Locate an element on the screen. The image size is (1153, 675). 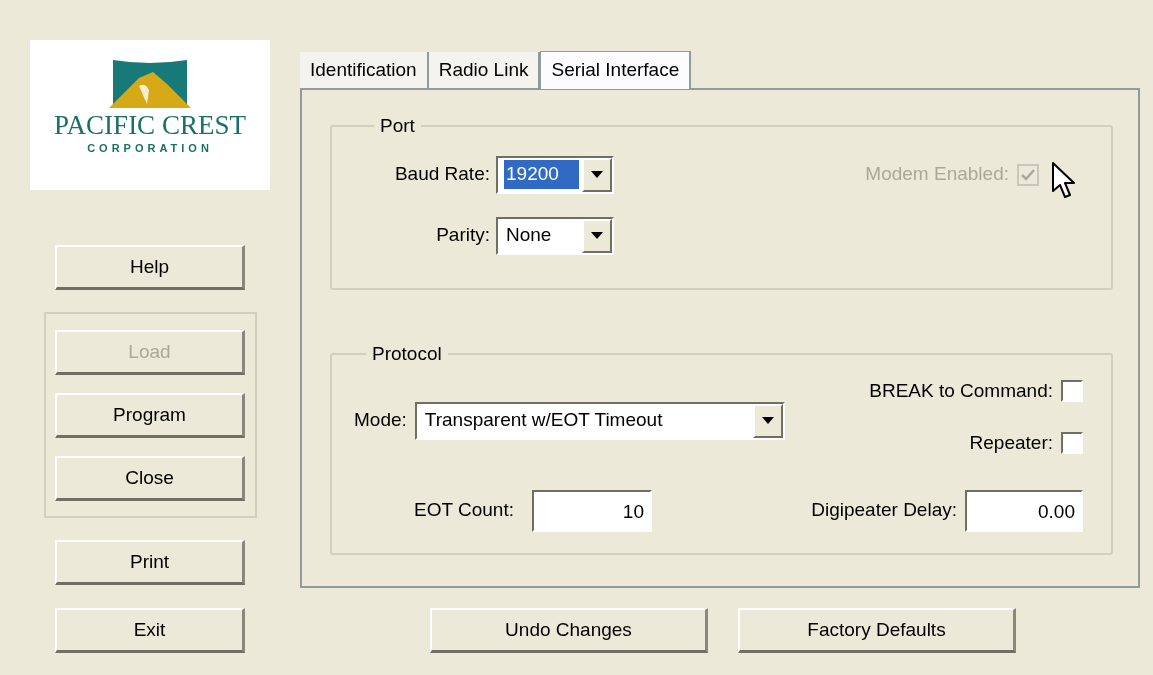
tab: Radio Link is located at coordinates (484, 70).